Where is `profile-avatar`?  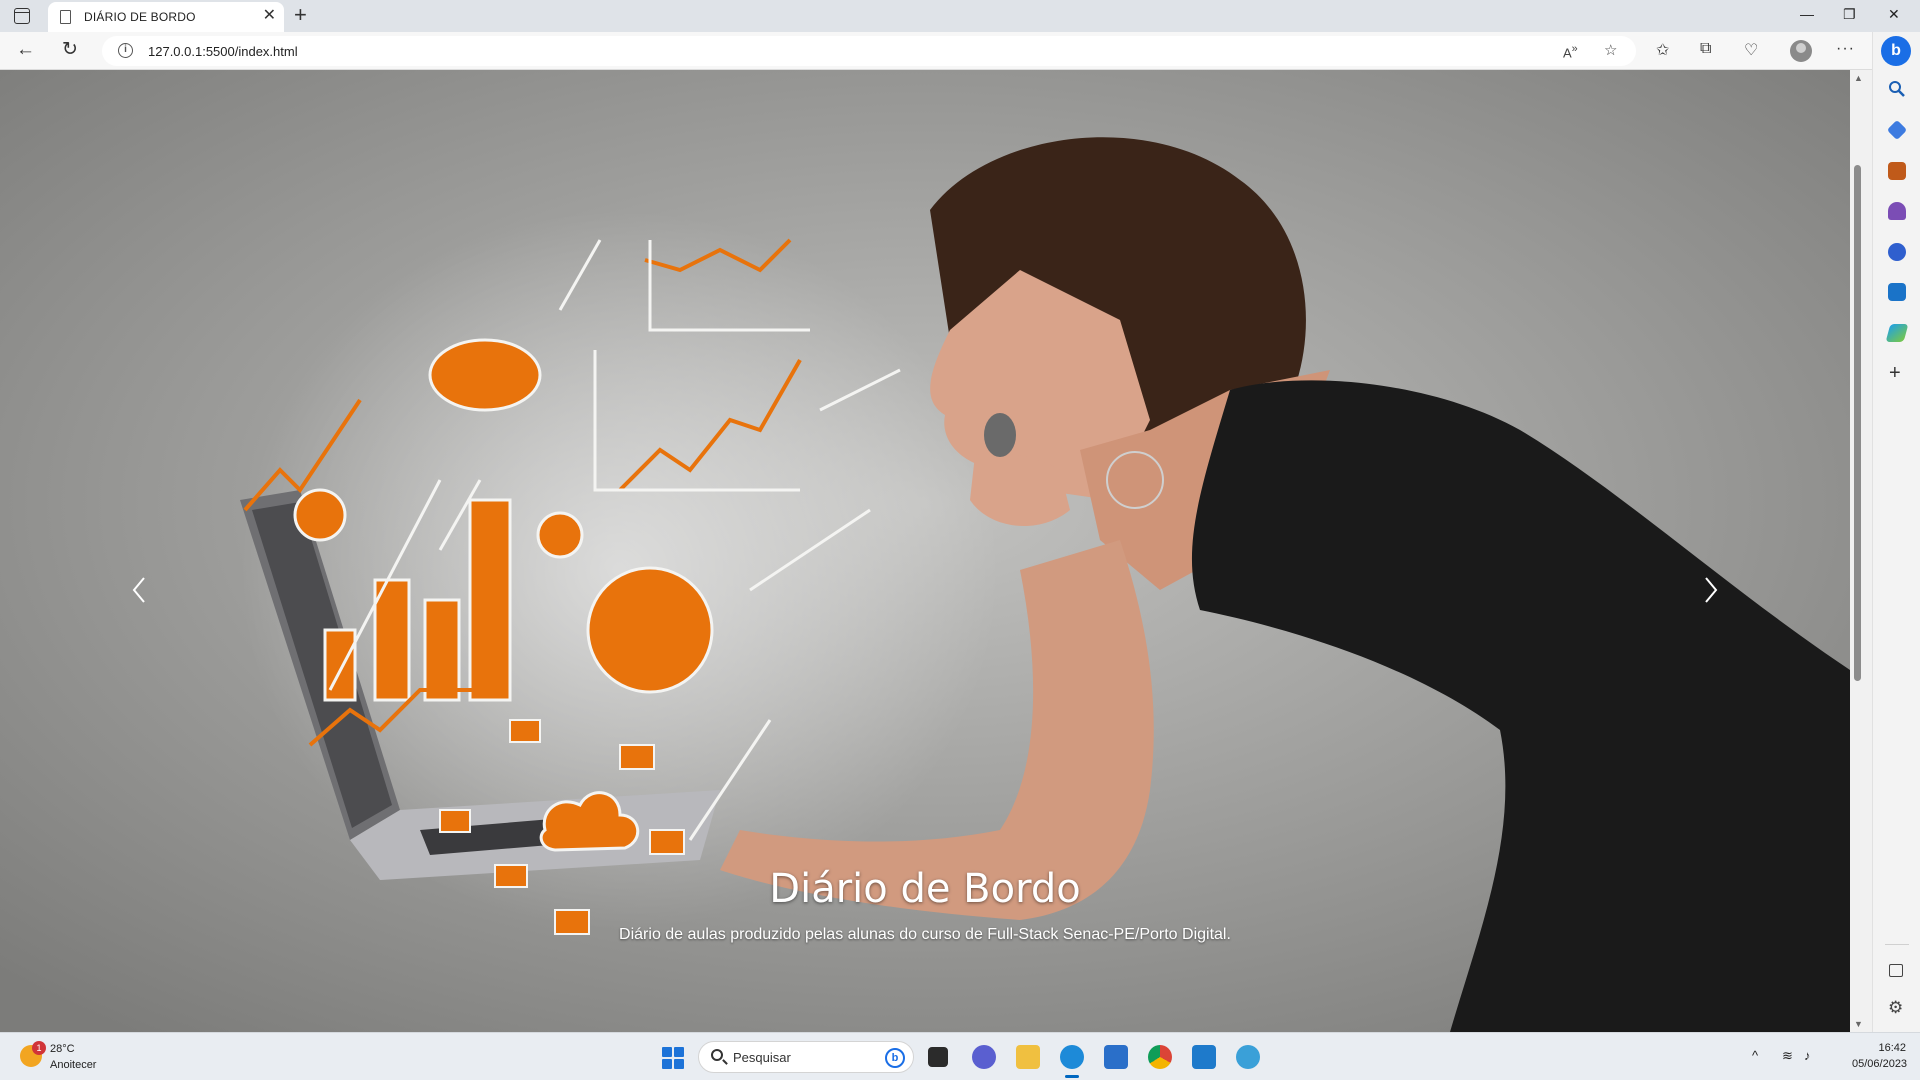
profile-avatar is located at coordinates (1801, 51).